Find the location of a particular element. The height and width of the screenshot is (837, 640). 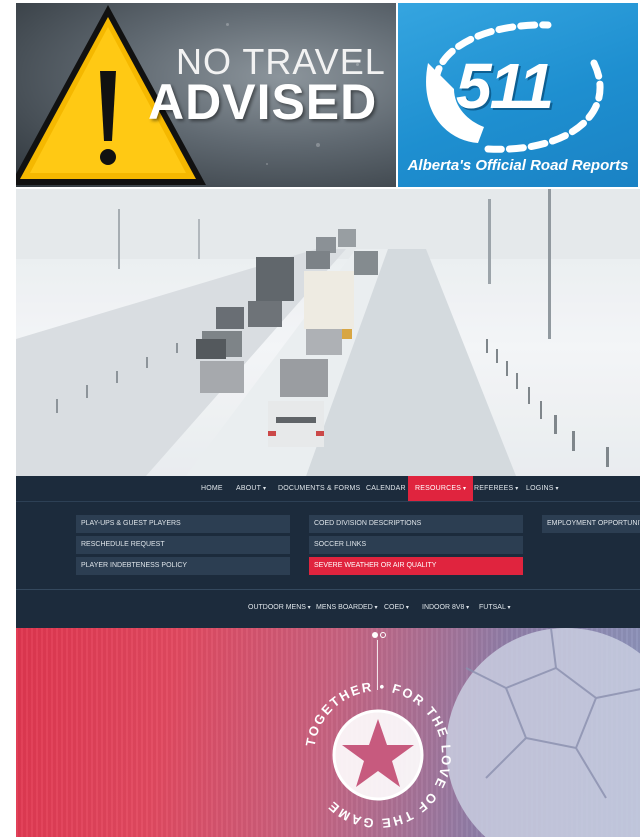

logo-511: 511 is located at coordinates (505, 86).